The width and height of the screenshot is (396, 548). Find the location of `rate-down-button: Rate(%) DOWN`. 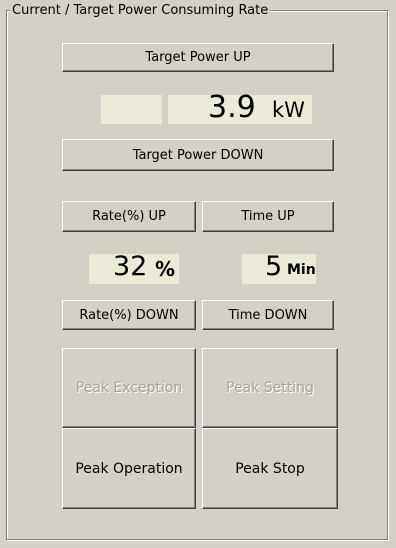

rate-down-button: Rate(%) DOWN is located at coordinates (129, 315).